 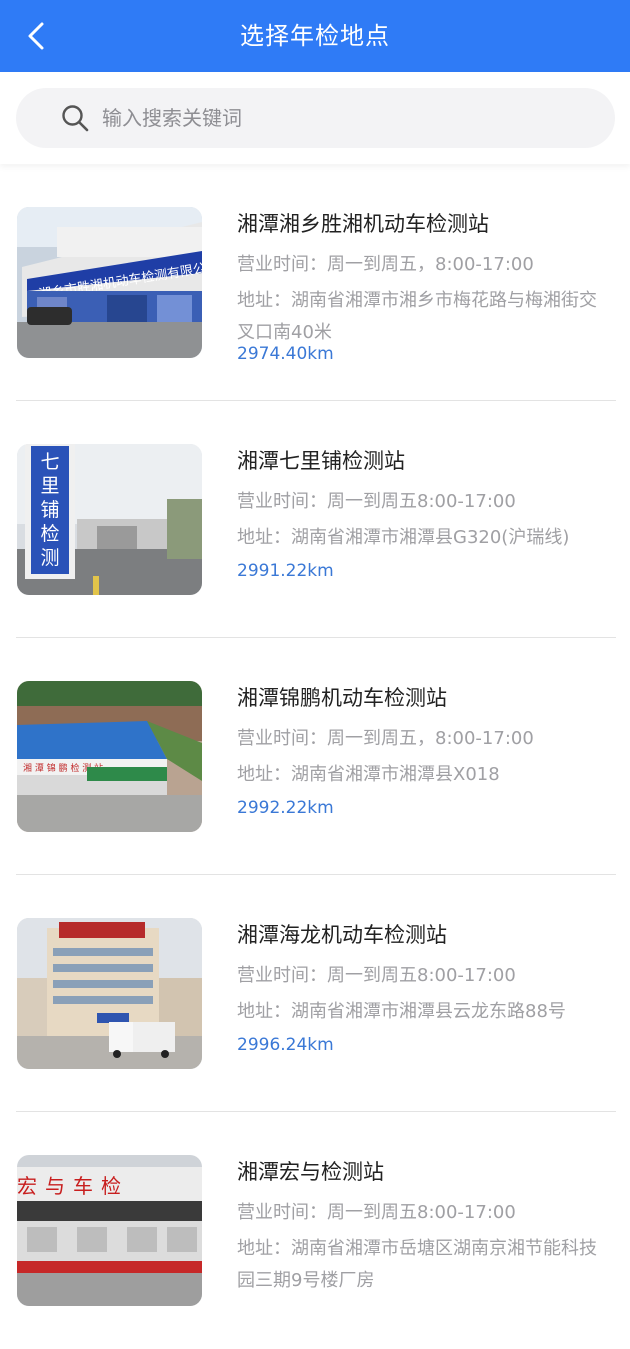 I want to click on svg-text: 里, so click(x=49, y=486).